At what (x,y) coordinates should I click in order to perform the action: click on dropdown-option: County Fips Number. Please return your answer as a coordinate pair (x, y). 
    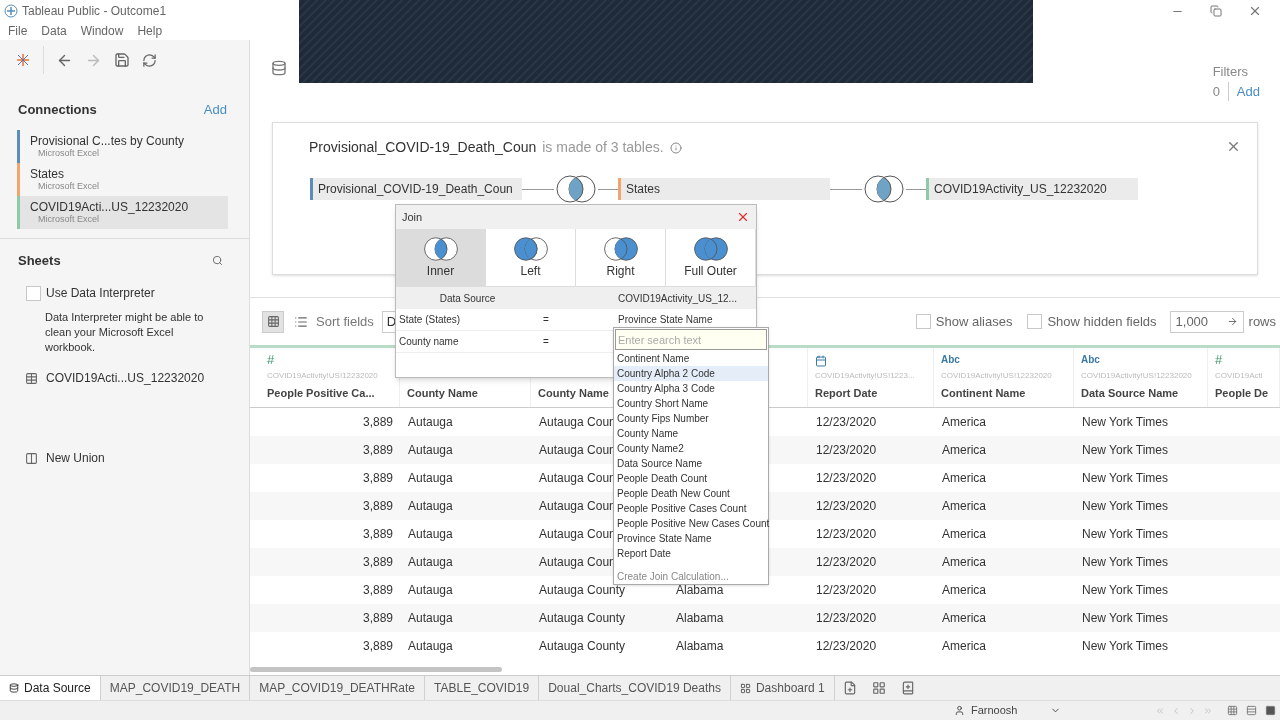
    Looking at the image, I should click on (691, 418).